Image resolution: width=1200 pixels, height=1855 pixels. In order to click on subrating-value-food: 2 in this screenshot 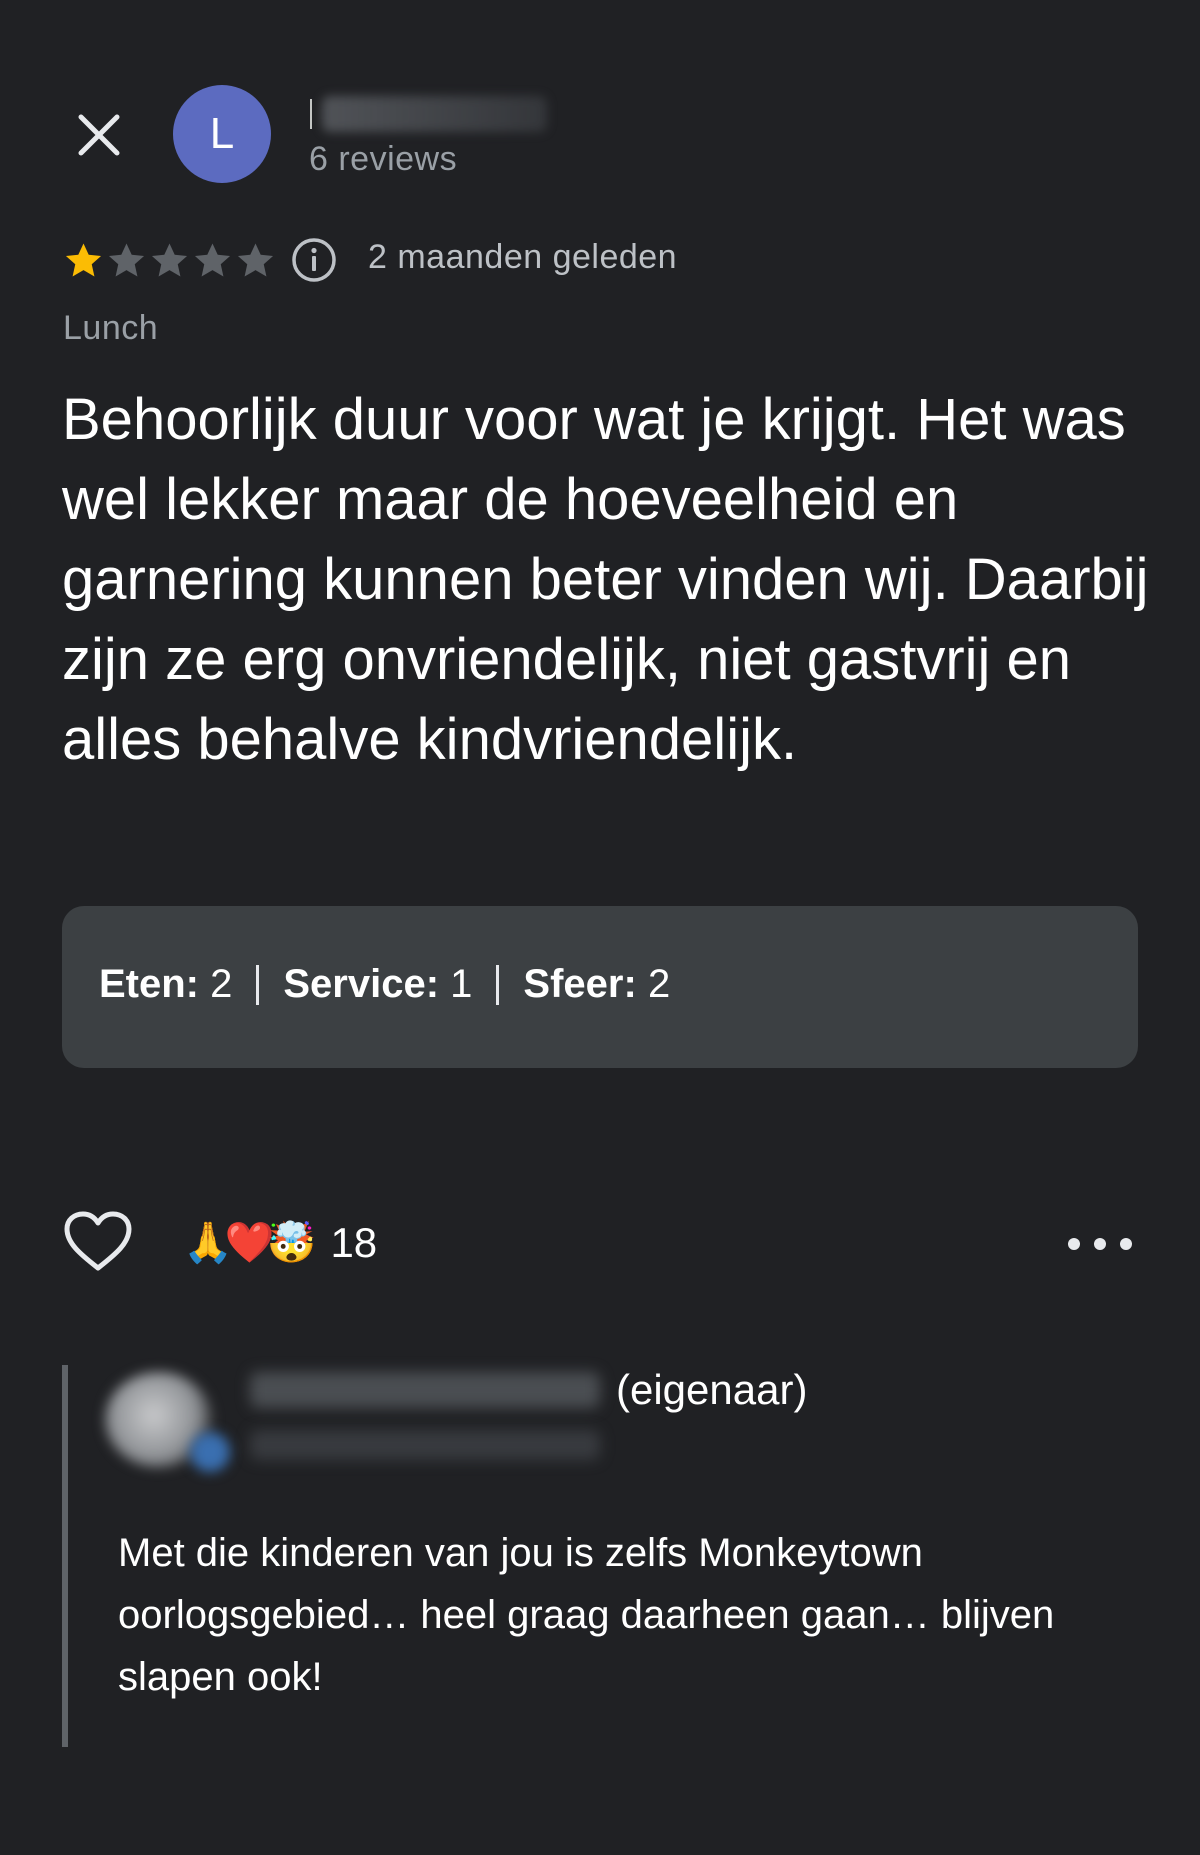, I will do `click(221, 984)`.